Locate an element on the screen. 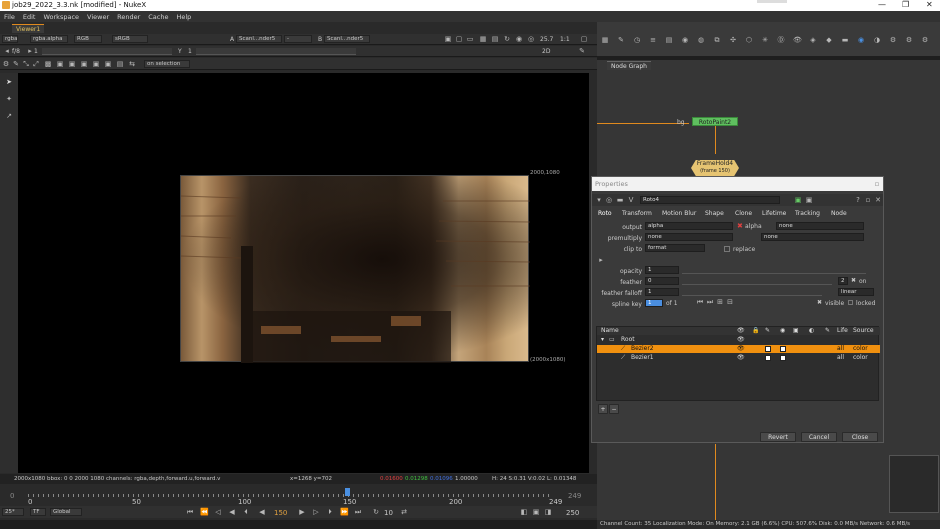 Image resolution: width=940 pixels, height=529 pixels. alpha-channel-dropdown: rgba.alpha is located at coordinates (49, 39).